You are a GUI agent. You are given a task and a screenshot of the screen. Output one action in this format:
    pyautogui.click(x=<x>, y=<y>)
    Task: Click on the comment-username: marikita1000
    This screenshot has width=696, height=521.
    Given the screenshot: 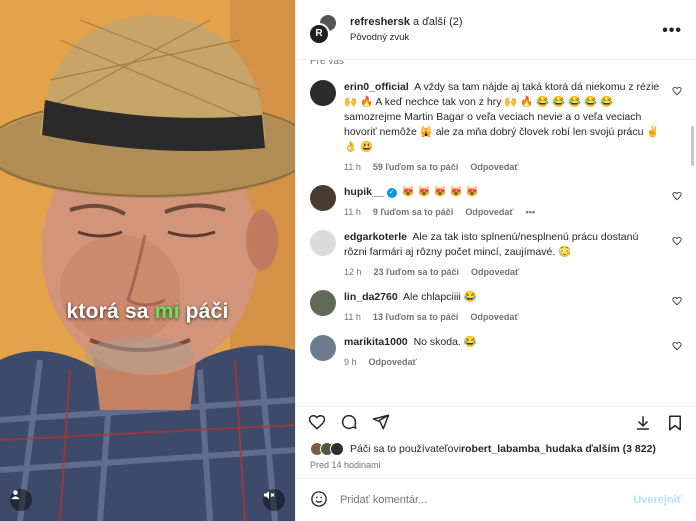 What is the action you would take?
    pyautogui.click(x=376, y=342)
    